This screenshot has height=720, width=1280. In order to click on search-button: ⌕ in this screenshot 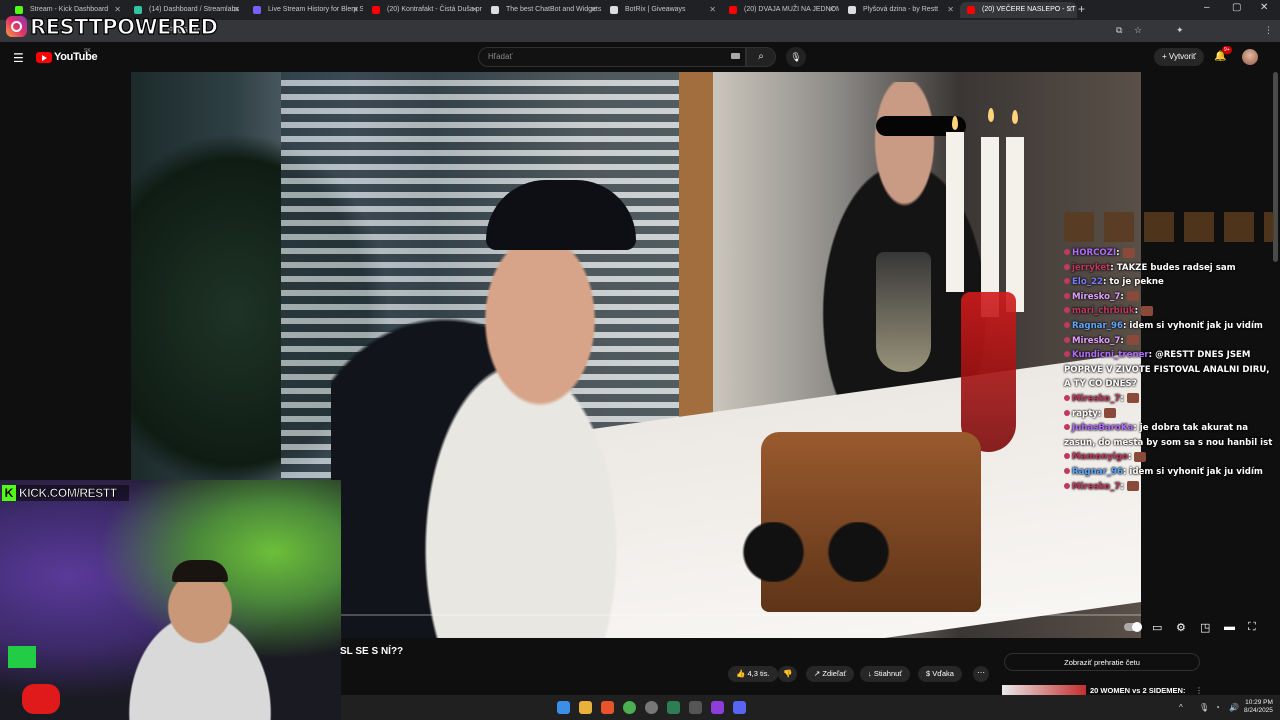, I will do `click(761, 57)`.